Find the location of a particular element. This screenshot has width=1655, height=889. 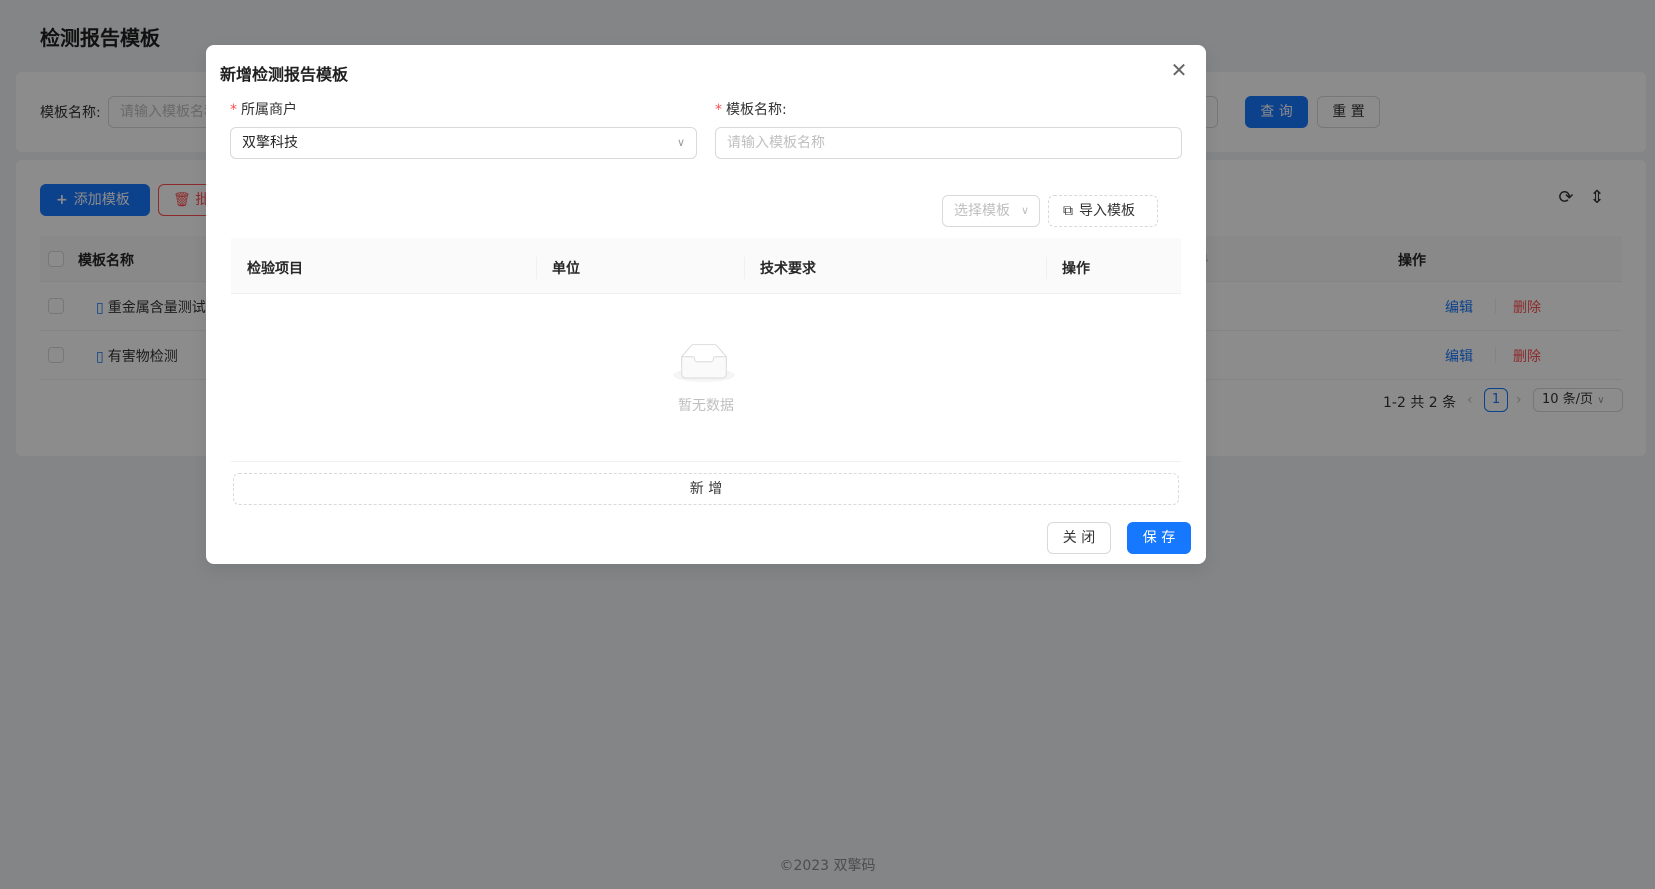

close-icon: ✕ is located at coordinates (1179, 70).